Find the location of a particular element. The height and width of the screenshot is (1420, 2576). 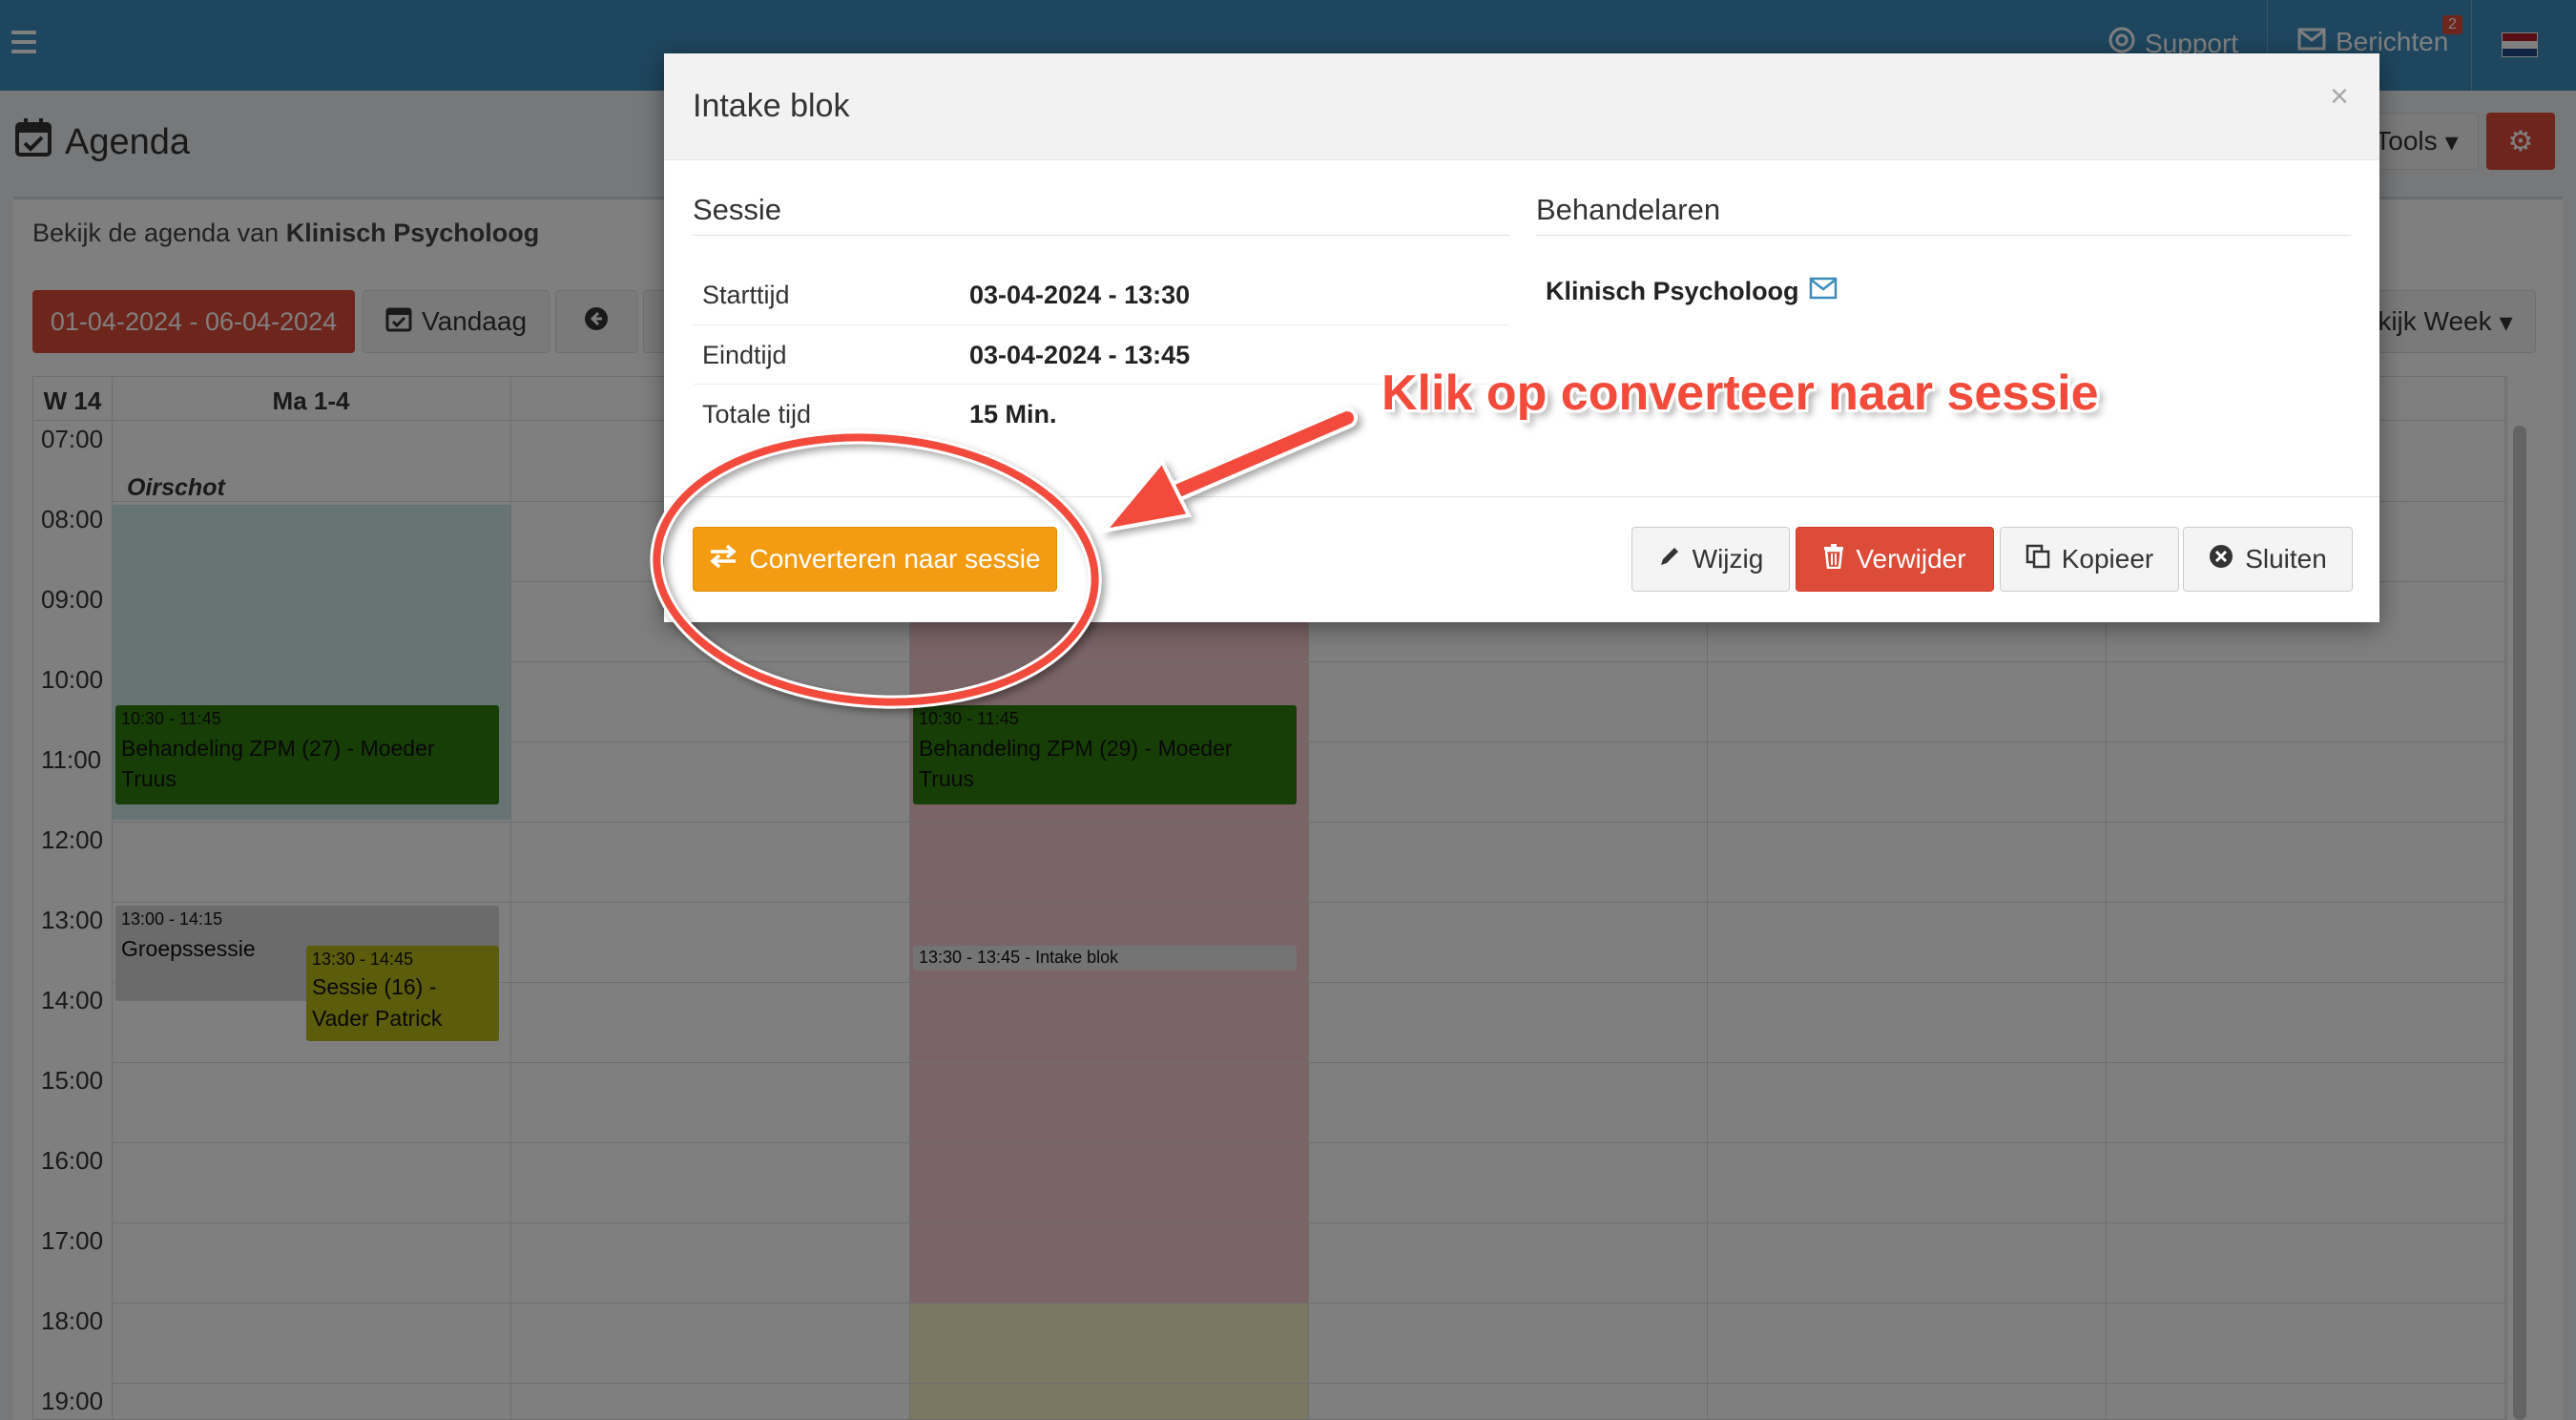

therapist-item: Klinisch Psycholoog is located at coordinates (1692, 291).